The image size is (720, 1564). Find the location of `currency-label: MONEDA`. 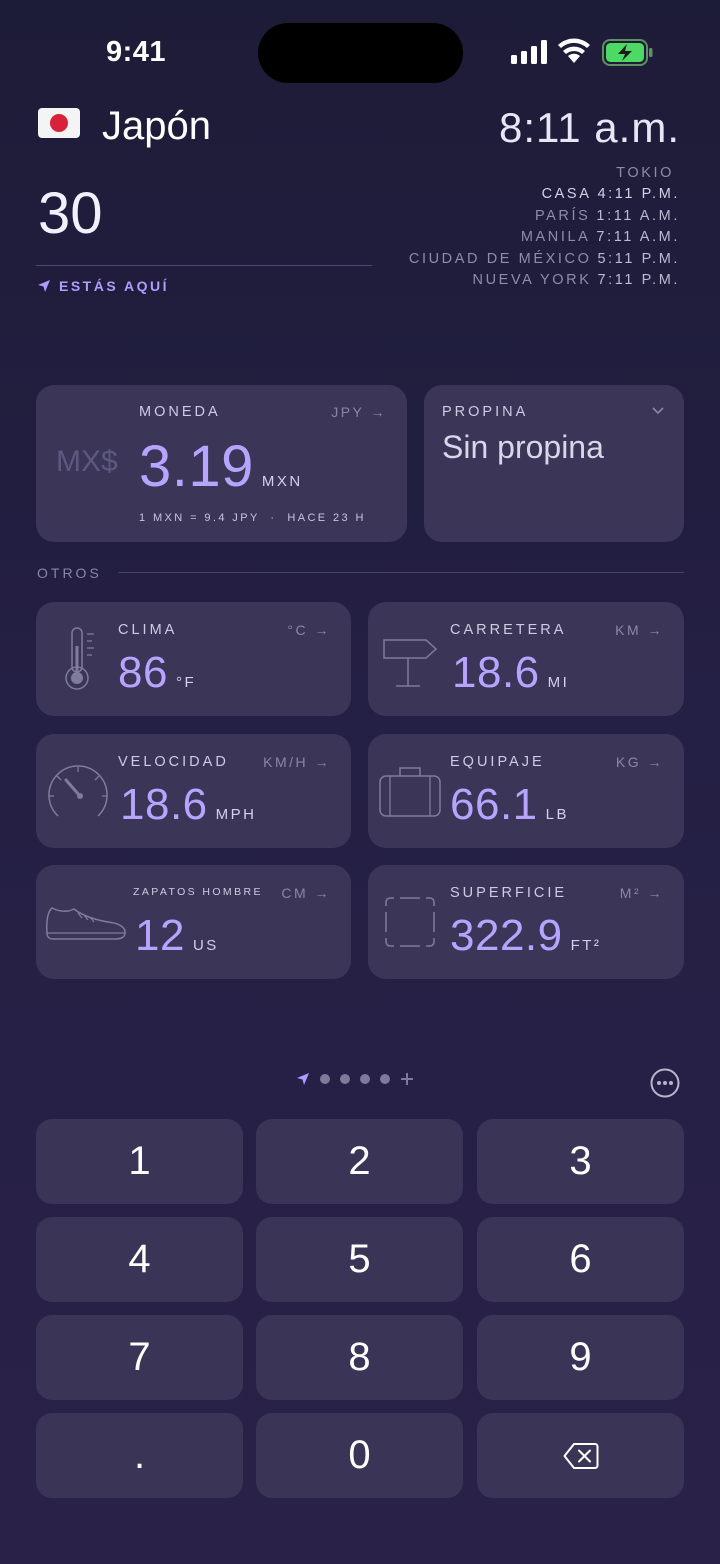

currency-label: MONEDA is located at coordinates (180, 412).